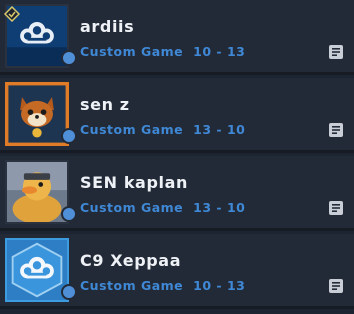  Describe the element at coordinates (131, 260) in the screenshot. I see `friend-name: C9 Xeppaa` at that location.